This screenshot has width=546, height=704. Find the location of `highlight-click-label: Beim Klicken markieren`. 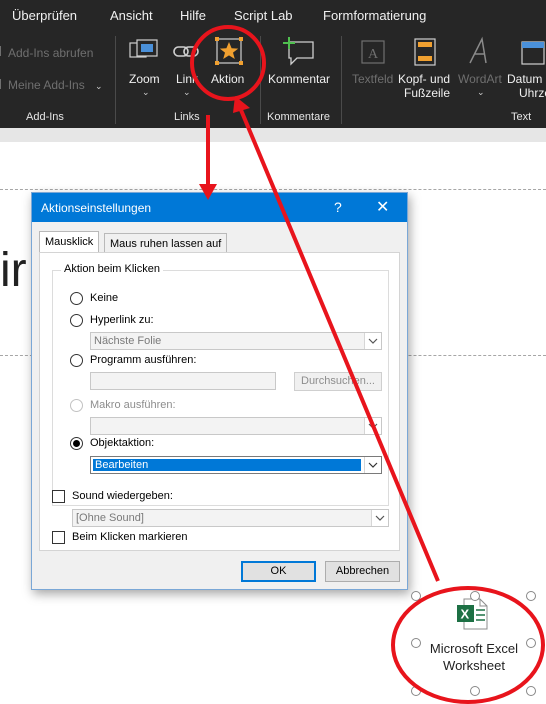

highlight-click-label: Beim Klicken markieren is located at coordinates (130, 537).